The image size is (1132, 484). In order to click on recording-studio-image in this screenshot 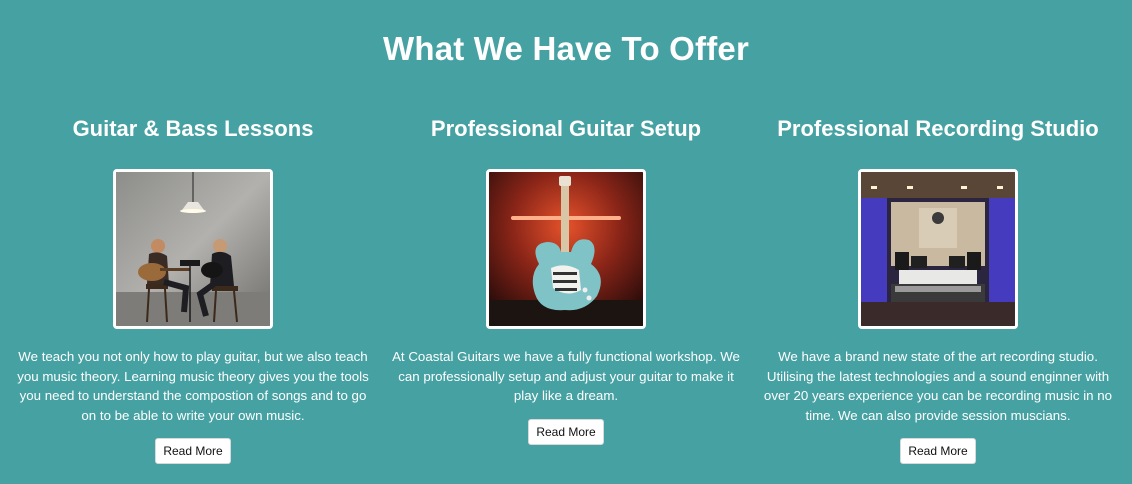, I will do `click(938, 249)`.